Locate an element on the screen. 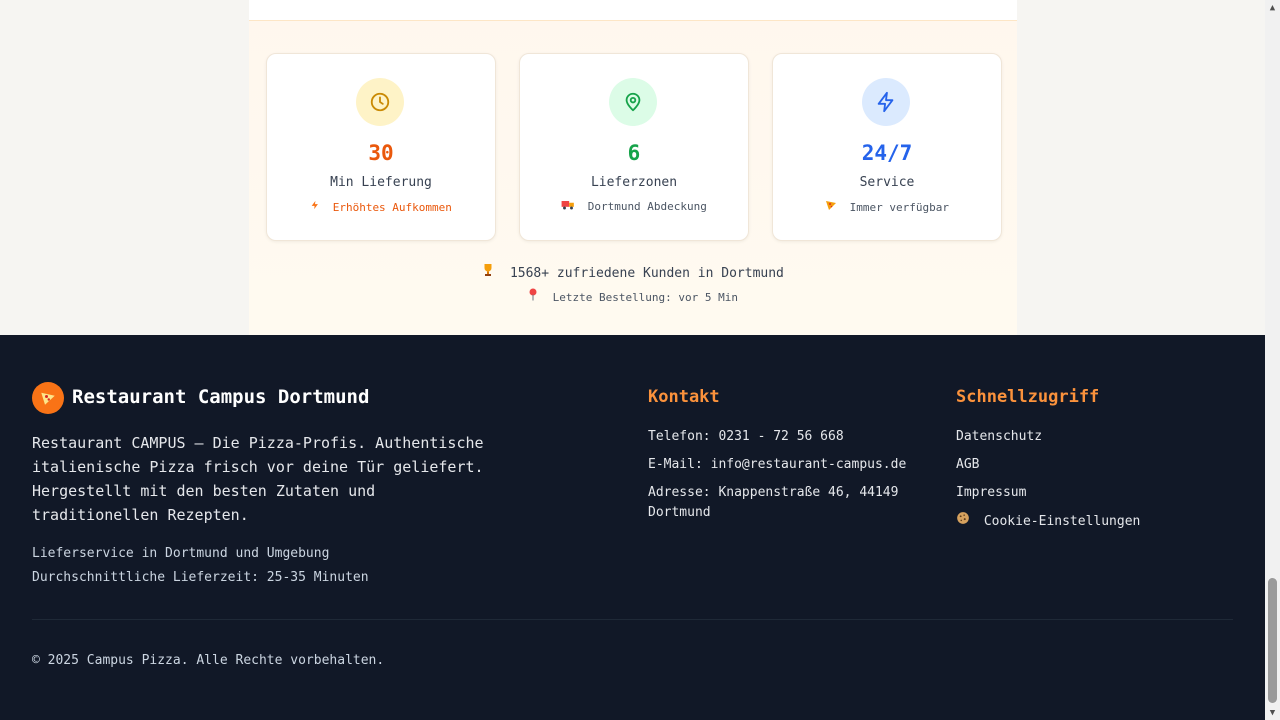 The width and height of the screenshot is (1280, 720). lightning-icon is located at coordinates (318, 207).